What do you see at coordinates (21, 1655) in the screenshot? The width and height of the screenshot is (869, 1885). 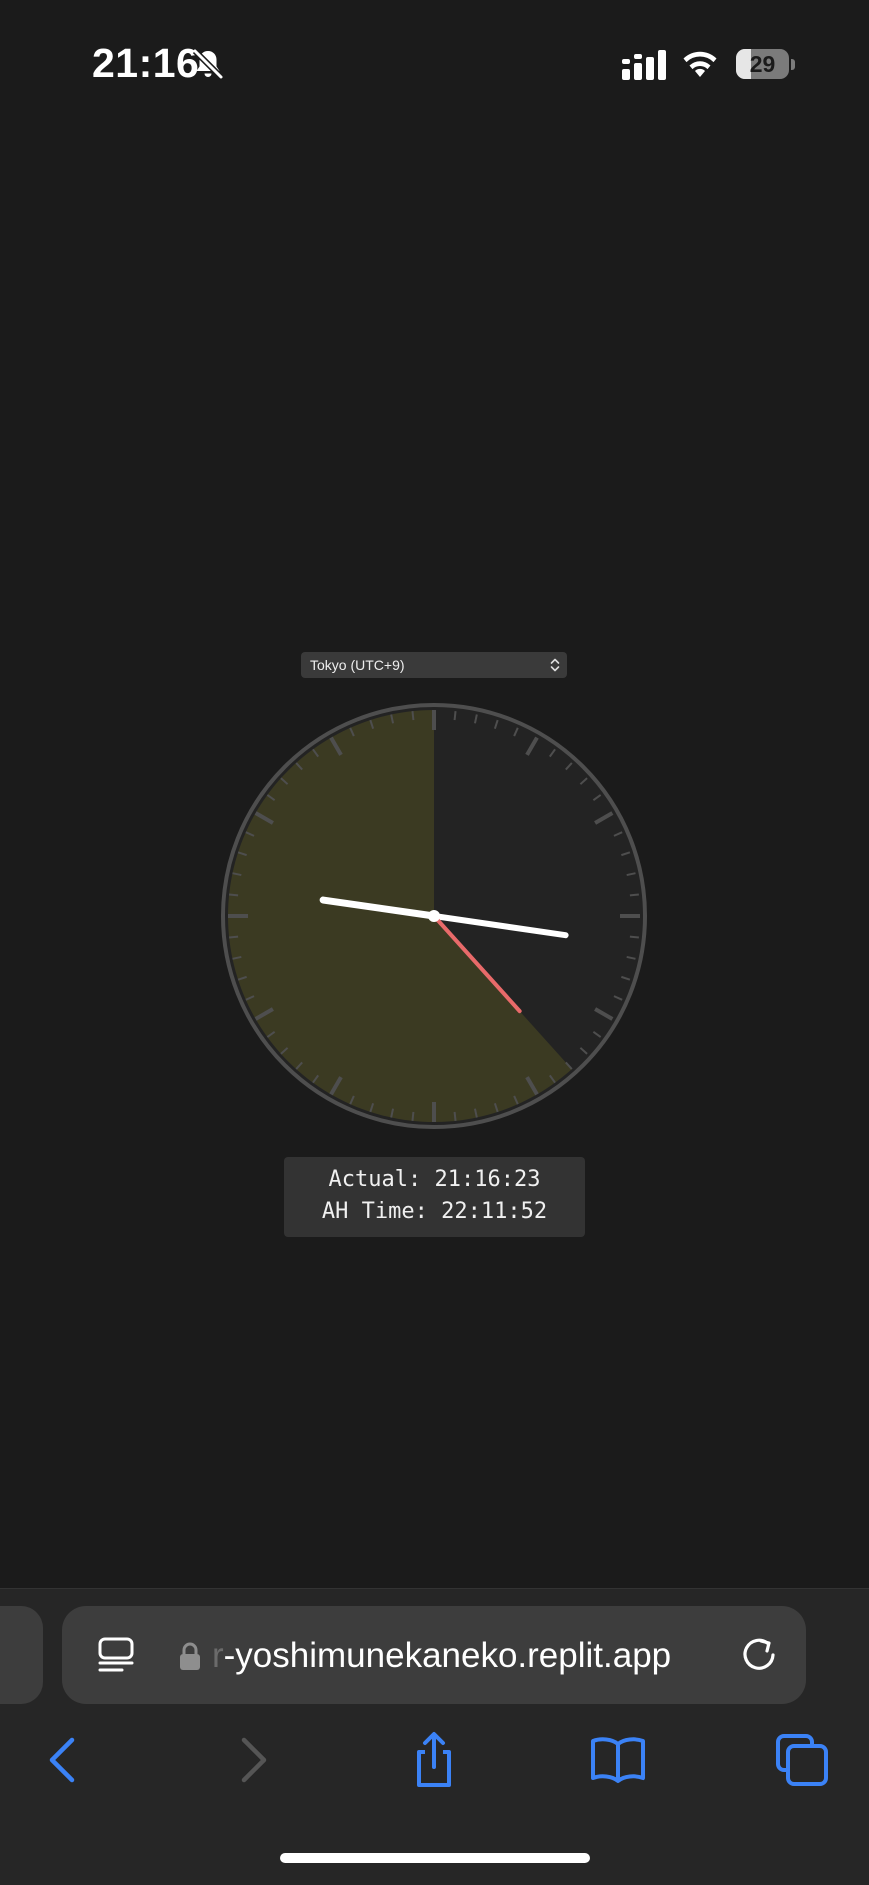 I see `previous-tab-preview` at bounding box center [21, 1655].